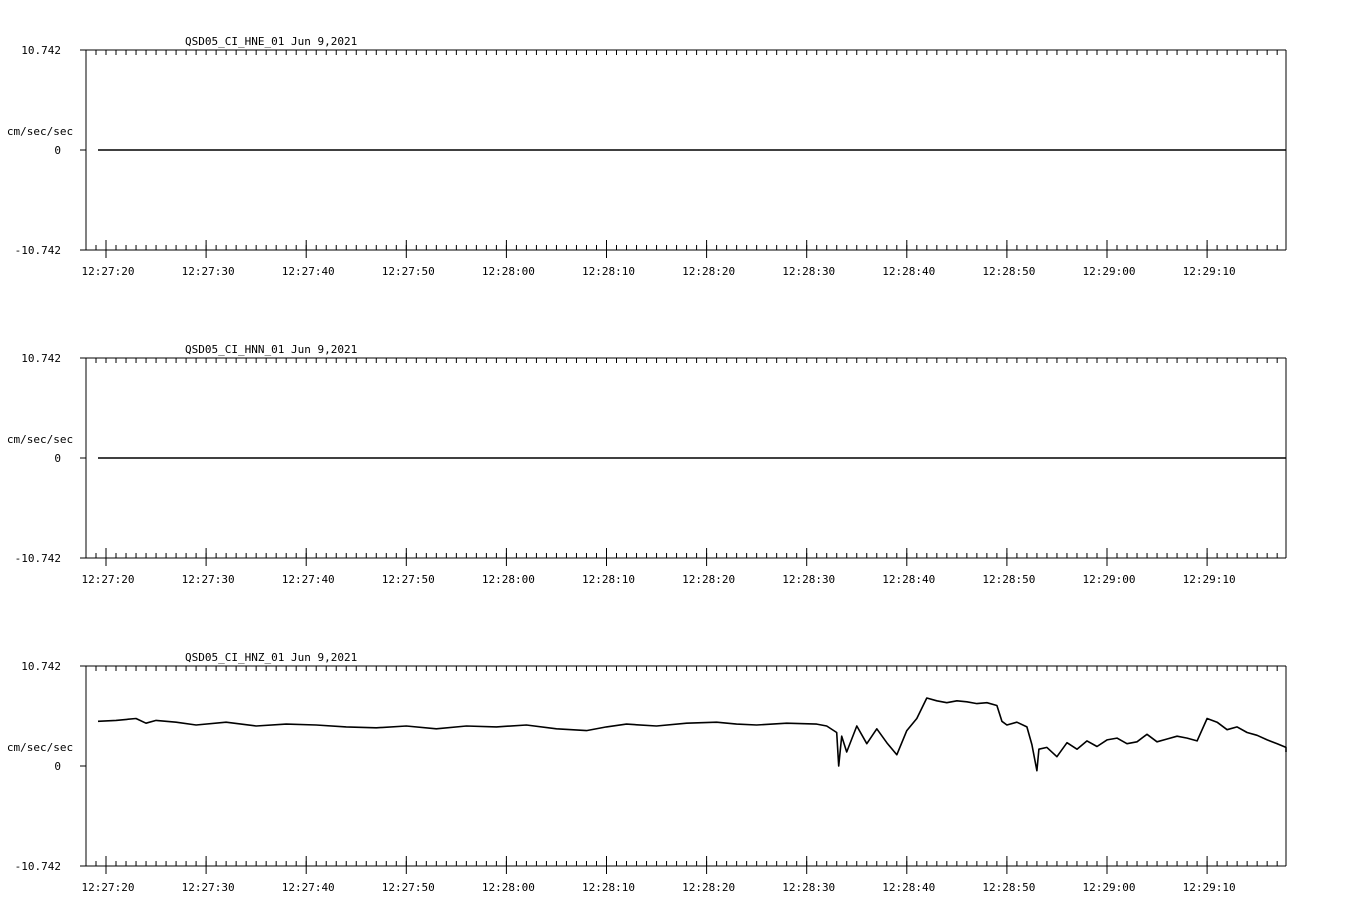 The image size is (1358, 924). What do you see at coordinates (271, 657) in the screenshot?
I see `panel-title: QSD05_CI_HNZ_01 Jun 9,2021` at bounding box center [271, 657].